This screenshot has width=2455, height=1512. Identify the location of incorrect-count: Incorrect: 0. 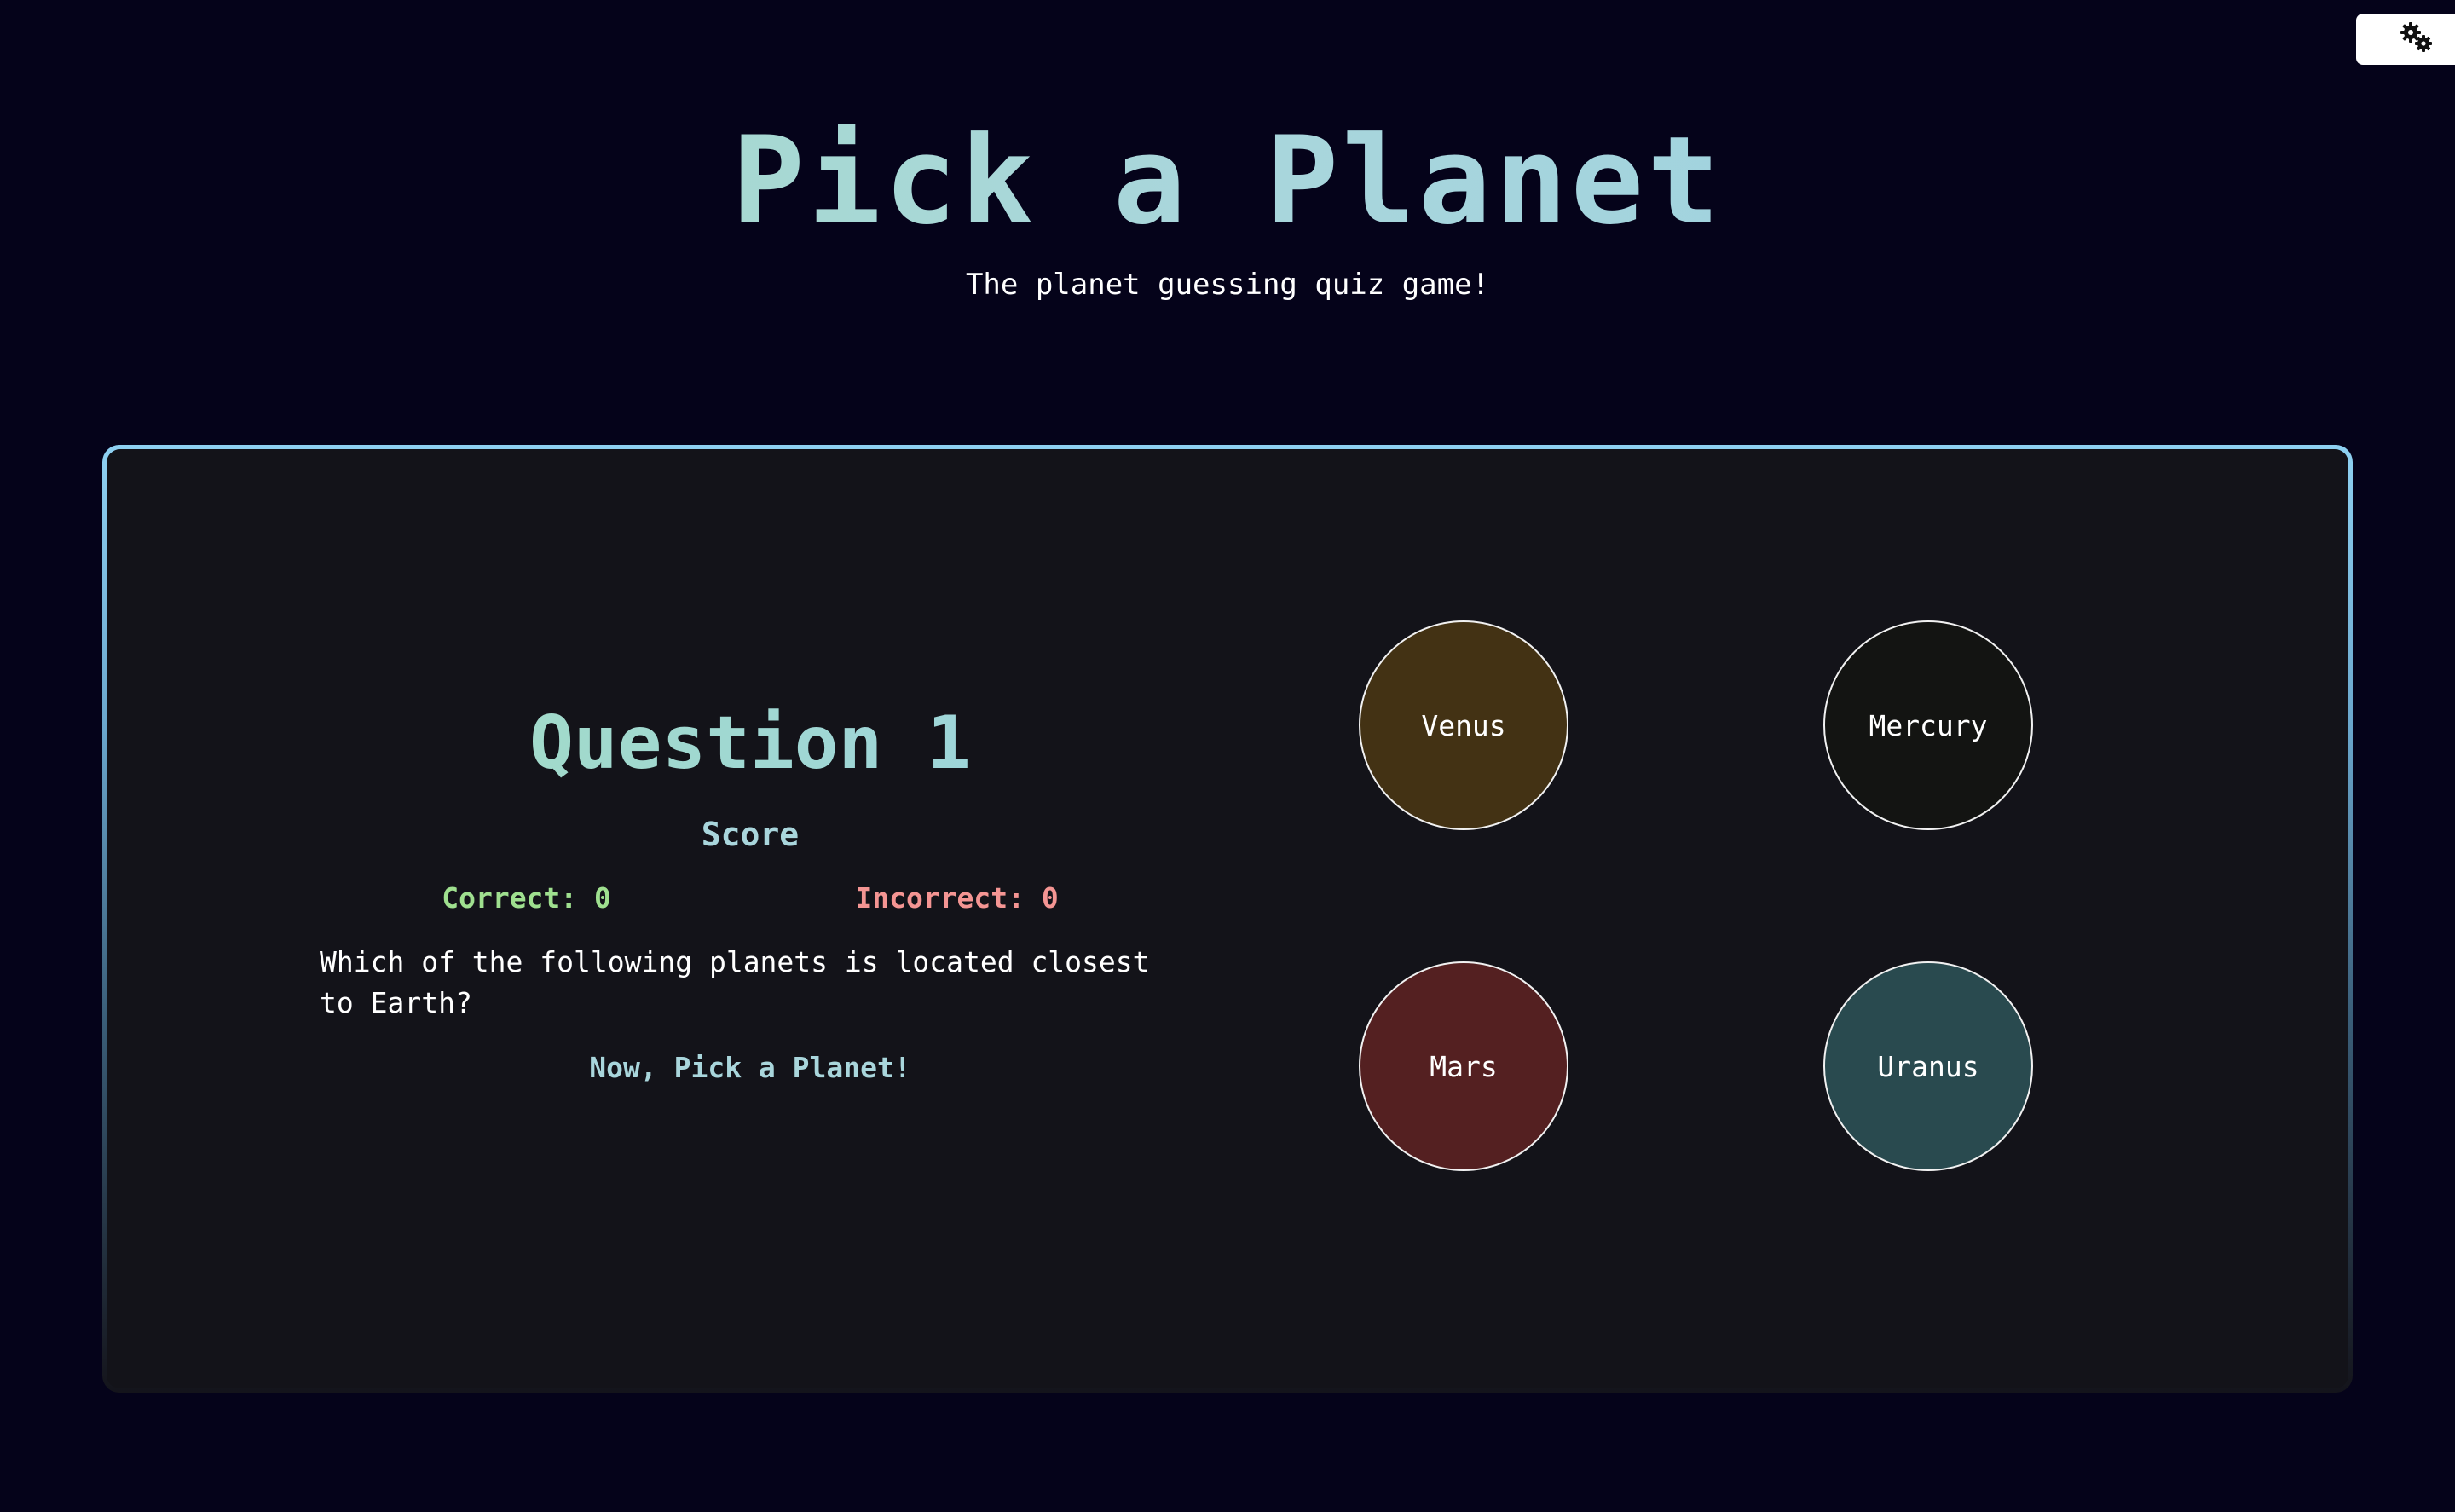
(957, 898).